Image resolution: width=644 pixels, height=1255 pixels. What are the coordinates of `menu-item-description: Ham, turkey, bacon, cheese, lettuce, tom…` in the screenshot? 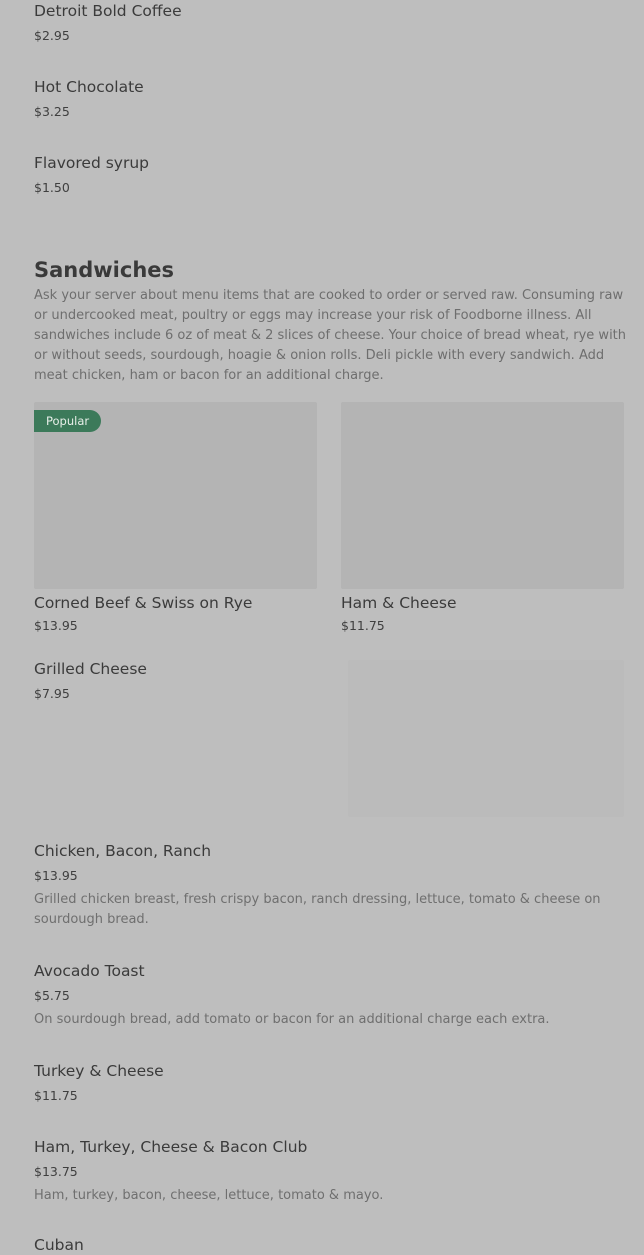 It's located at (209, 1195).